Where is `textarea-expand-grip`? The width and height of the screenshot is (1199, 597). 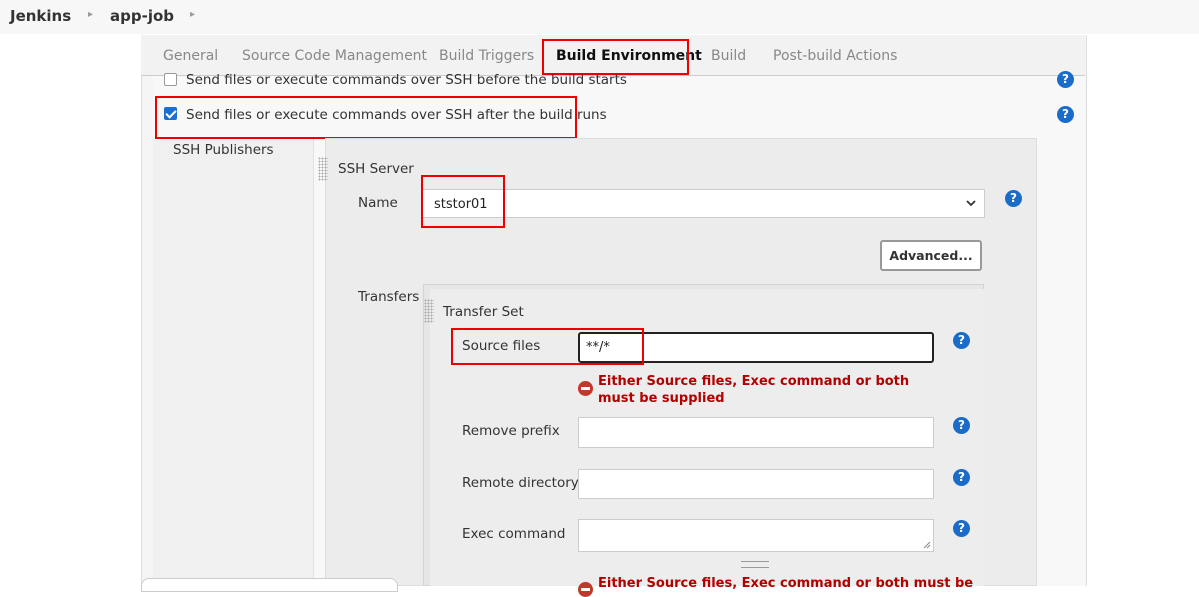 textarea-expand-grip is located at coordinates (755, 564).